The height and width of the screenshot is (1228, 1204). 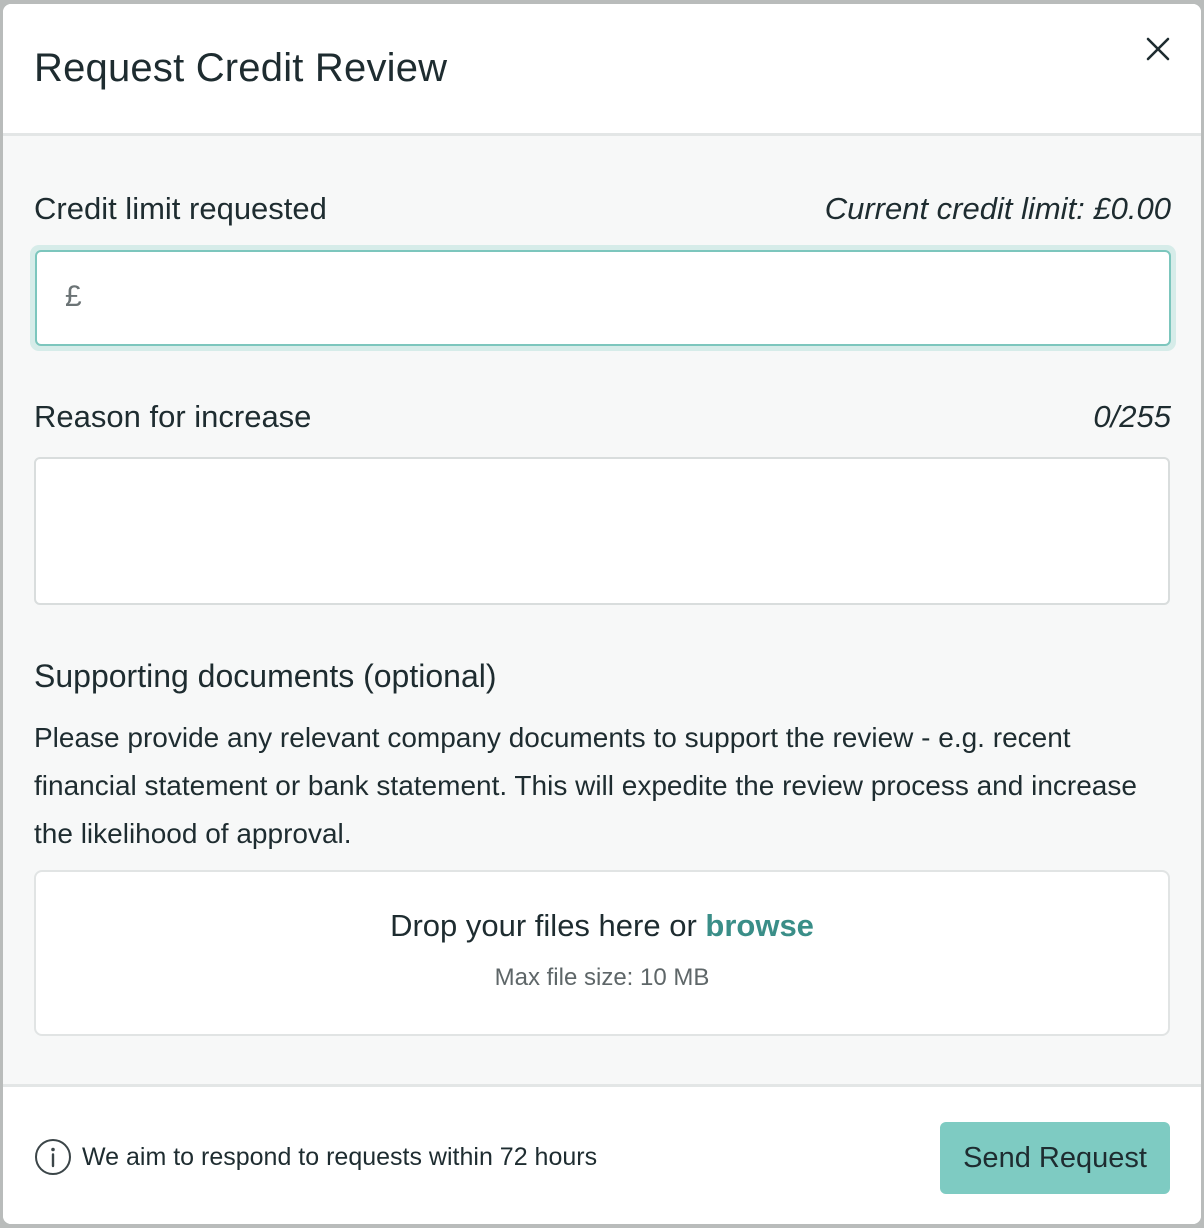 I want to click on credit-limit-label: Credit limit requested, so click(x=180, y=208).